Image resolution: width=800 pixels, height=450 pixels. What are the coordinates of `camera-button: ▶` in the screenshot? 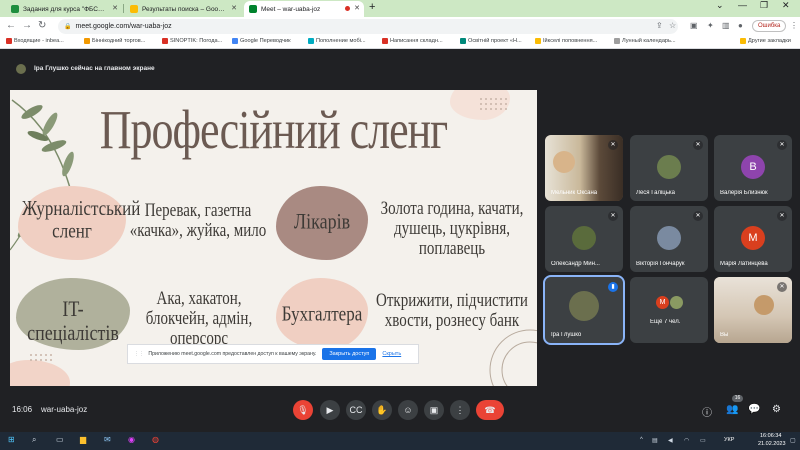 It's located at (330, 410).